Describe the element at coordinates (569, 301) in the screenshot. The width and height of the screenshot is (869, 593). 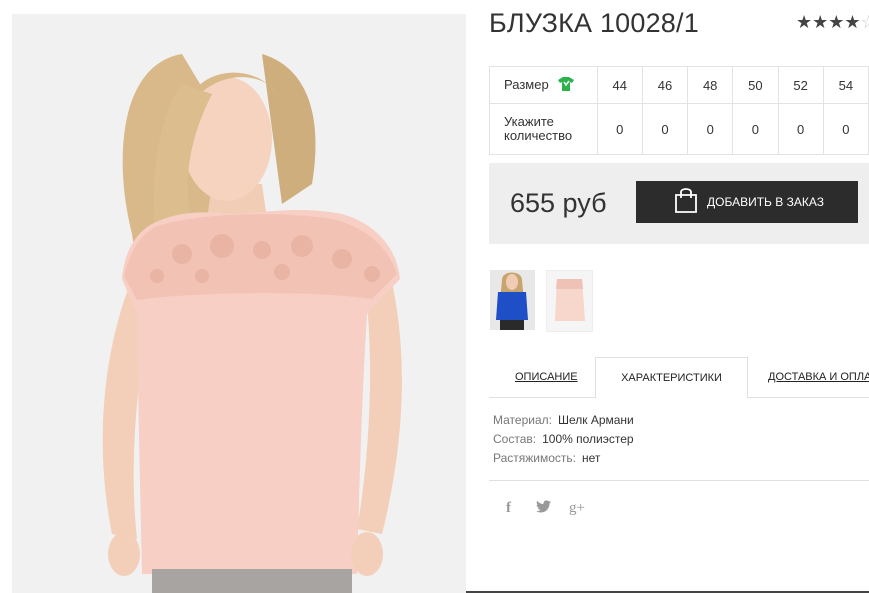
I see `thumbnail-pink` at that location.